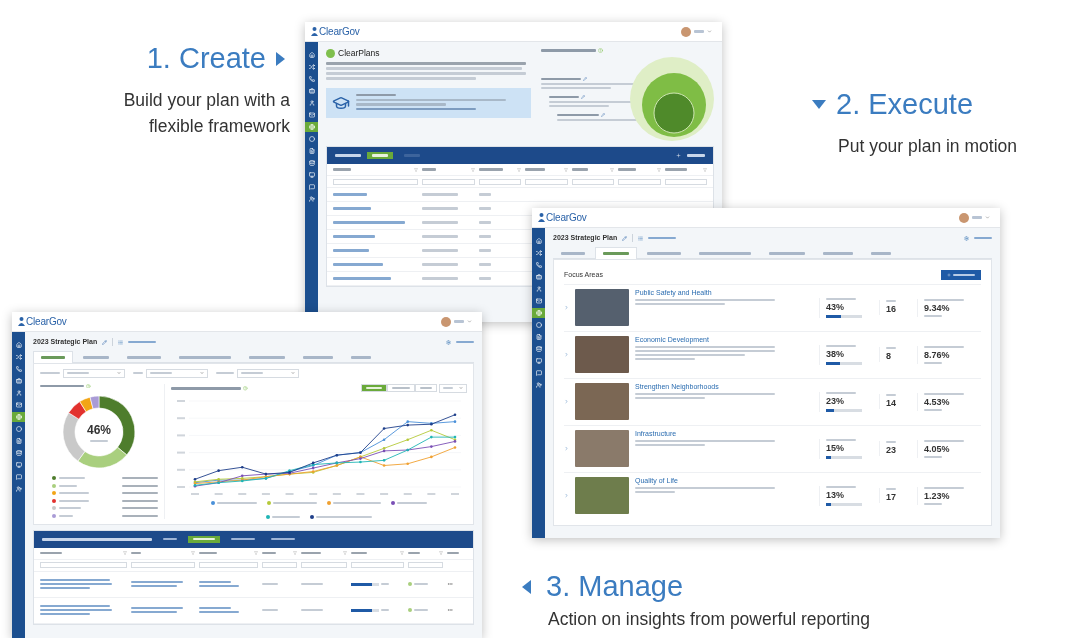 Image resolution: width=1065 pixels, height=638 pixels. Describe the element at coordinates (206, 58) in the screenshot. I see `step-title: 1. Create` at that location.